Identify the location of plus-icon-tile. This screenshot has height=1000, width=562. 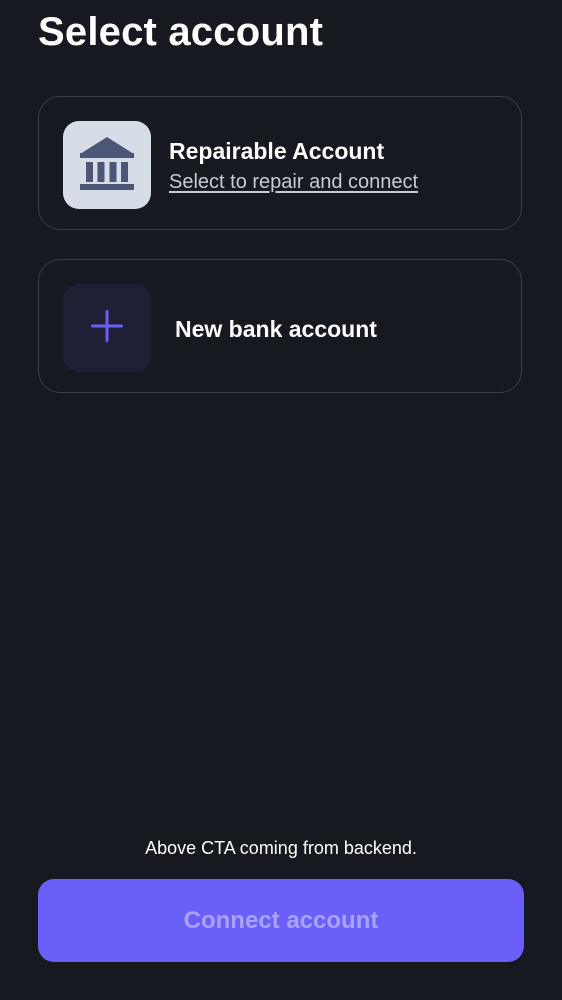
(107, 328).